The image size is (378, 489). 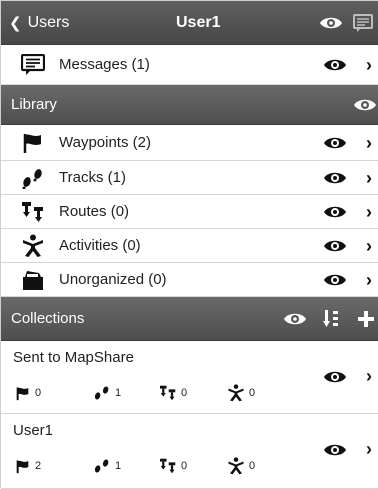 I want to click on add-icon, so click(x=366, y=319).